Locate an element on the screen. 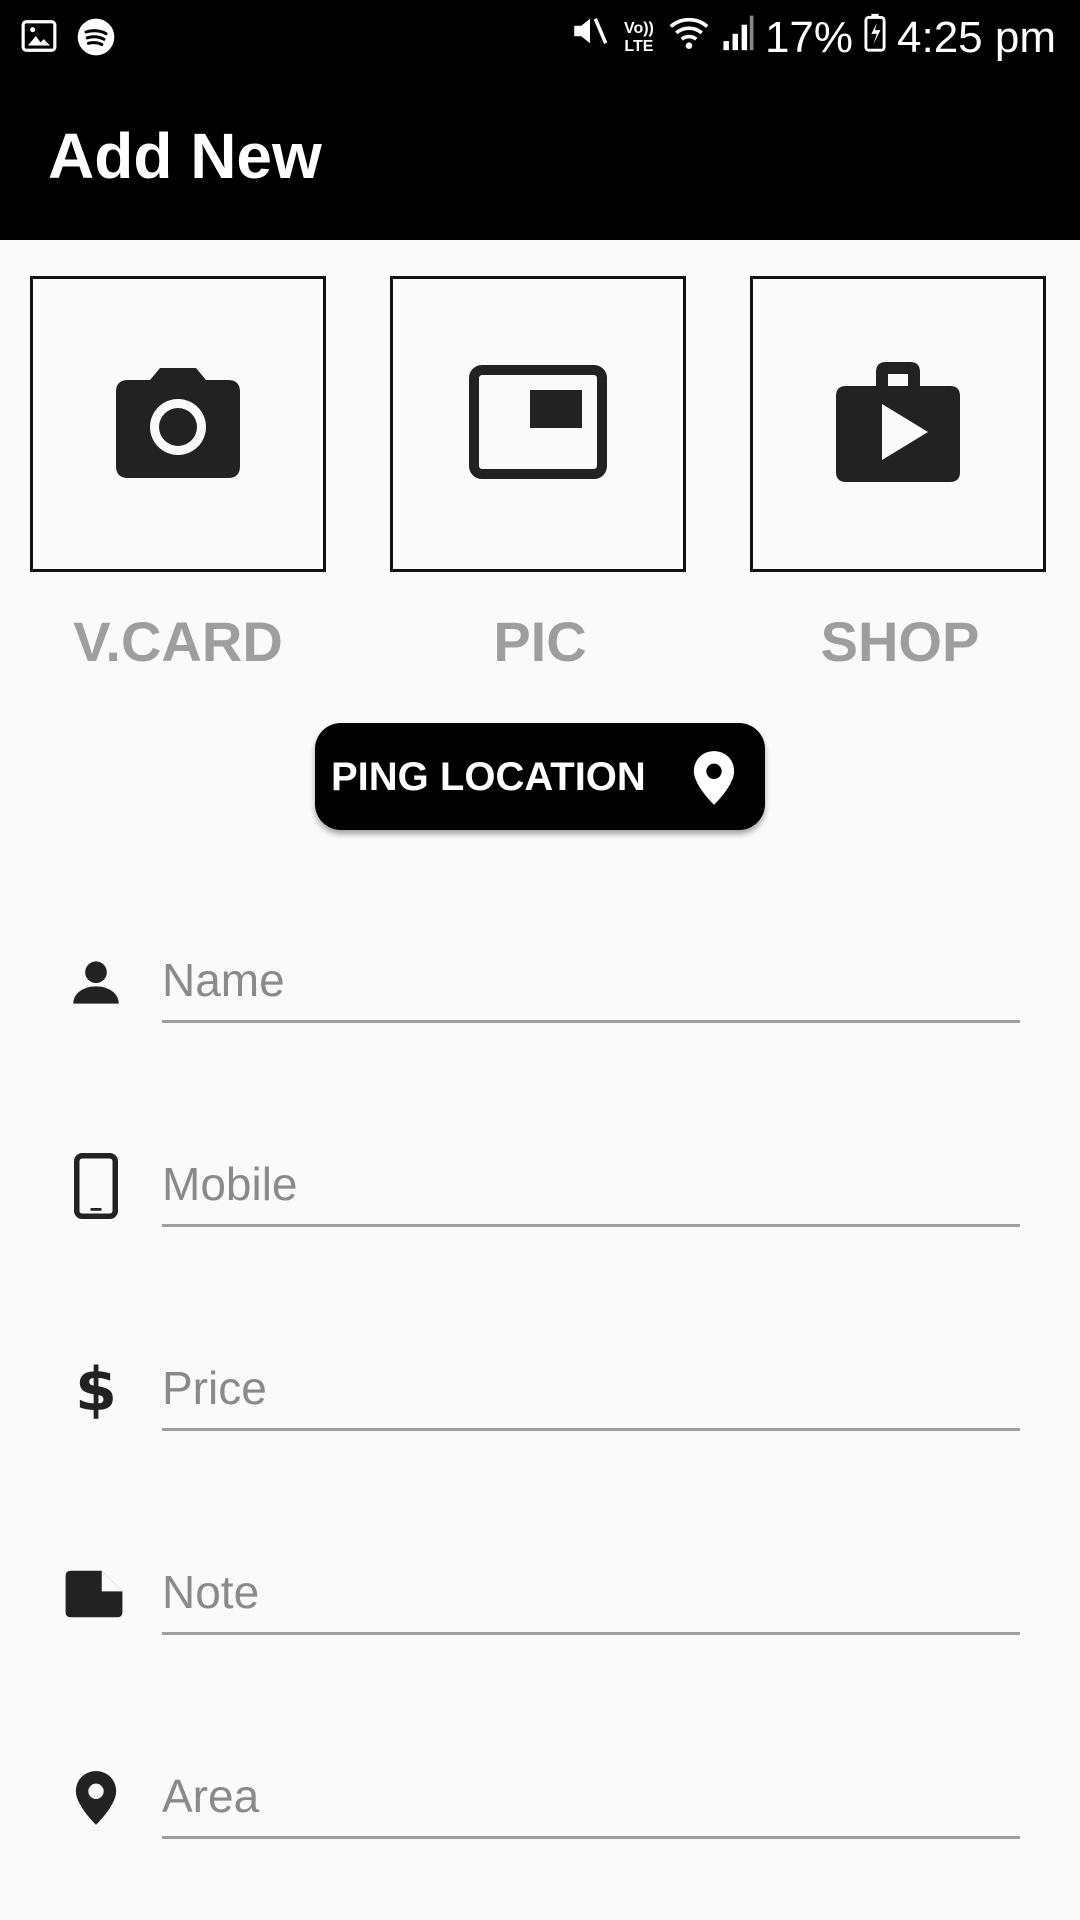 The width and height of the screenshot is (1080, 1920). gallery-icon is located at coordinates (39, 39).